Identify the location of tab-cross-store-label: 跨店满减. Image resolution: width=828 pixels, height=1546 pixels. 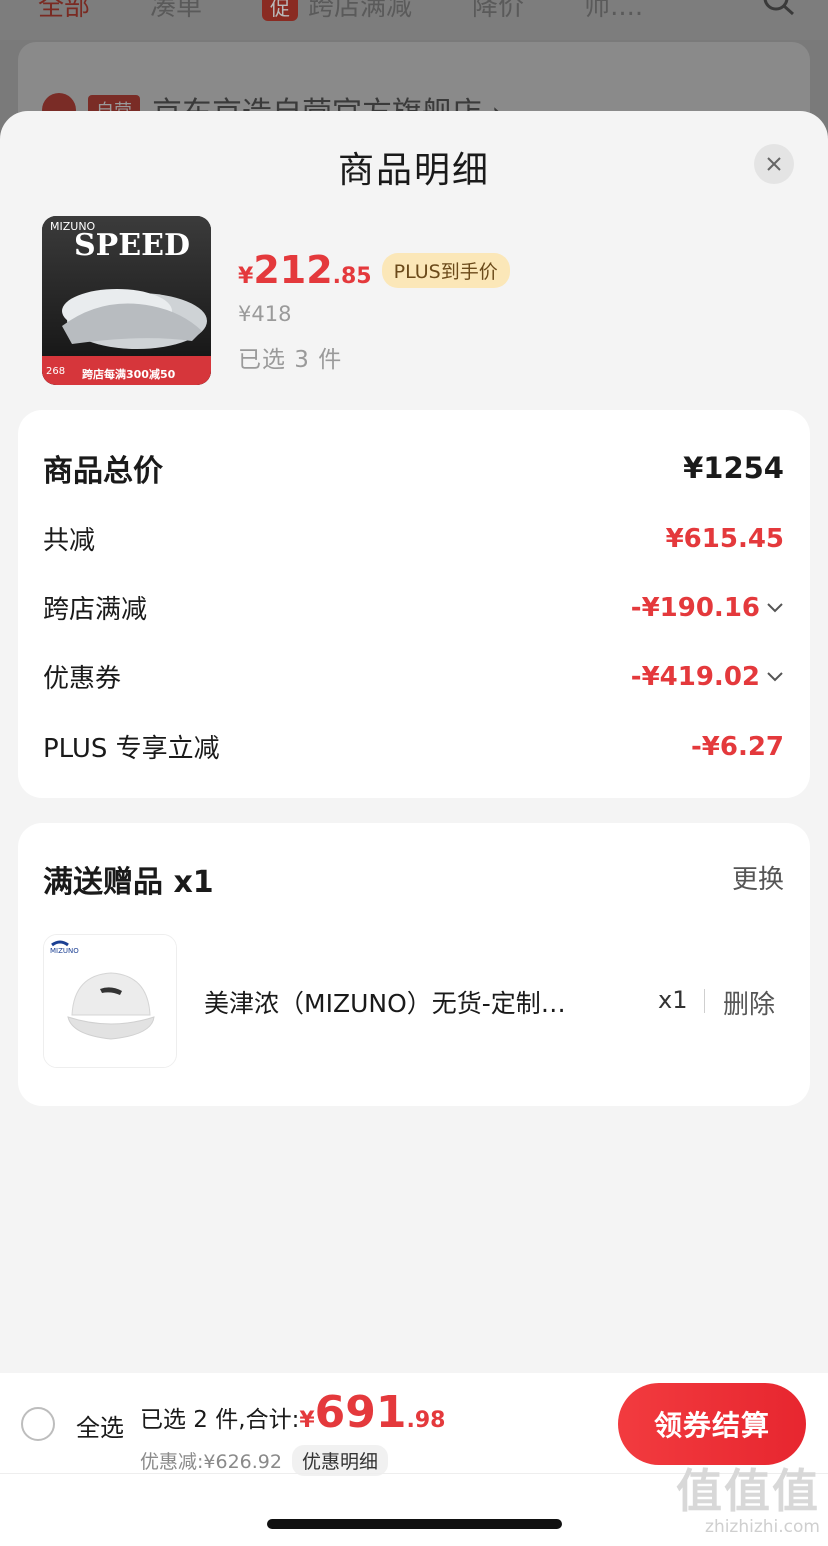
(360, 11).